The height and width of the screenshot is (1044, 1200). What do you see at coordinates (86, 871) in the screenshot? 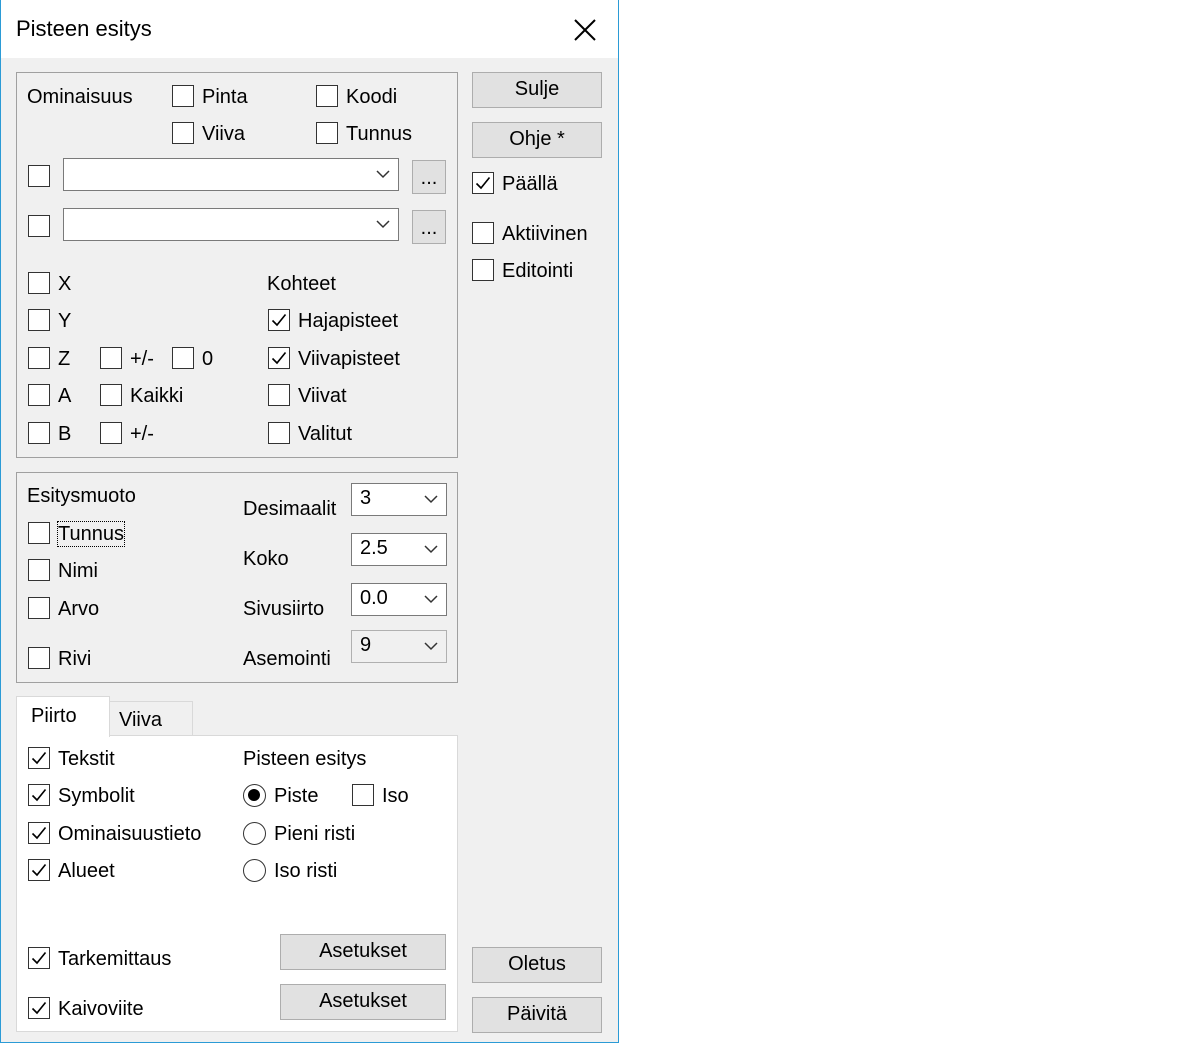
I see `alueet-label: Alueet` at bounding box center [86, 871].